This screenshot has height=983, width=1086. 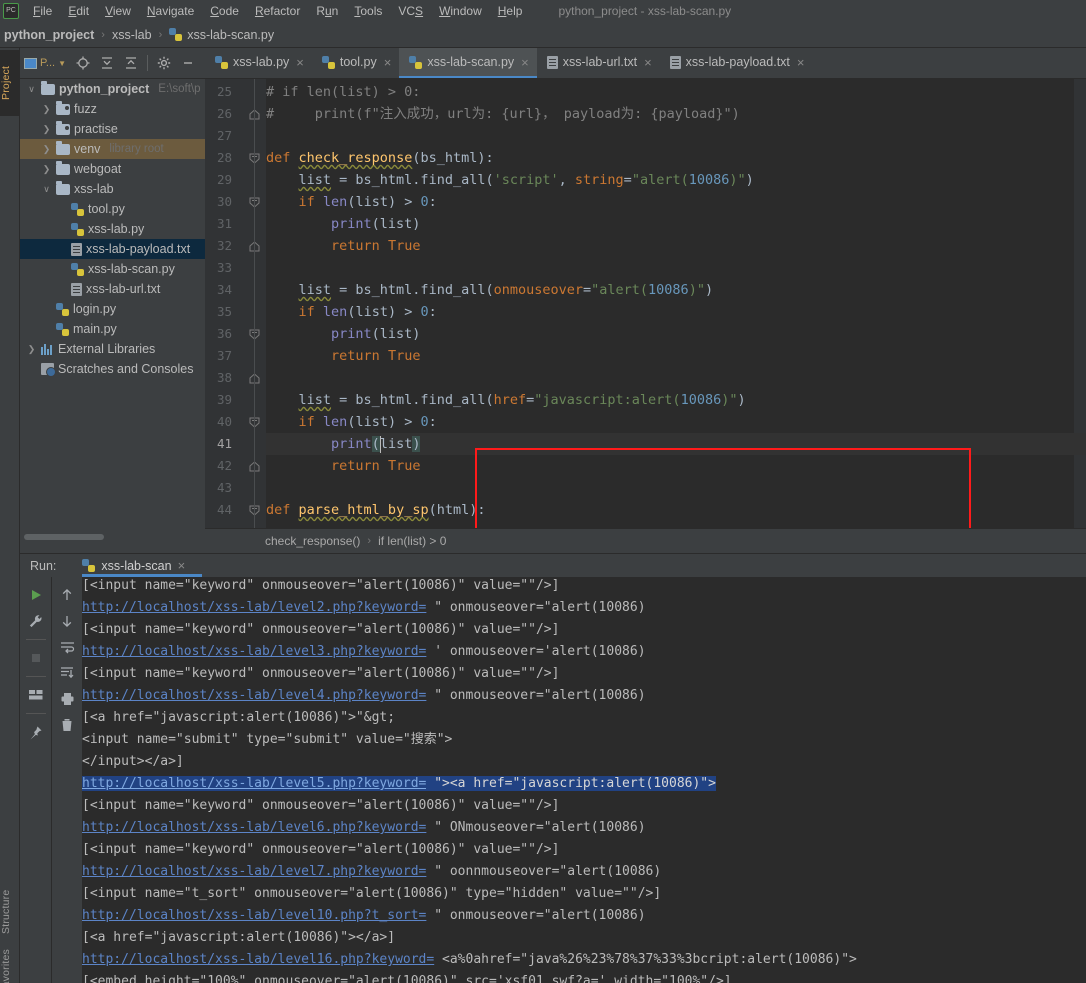 I want to click on editor-tab-xss-lab-url-txt: xss-lab-url.txt ×, so click(x=598, y=63).